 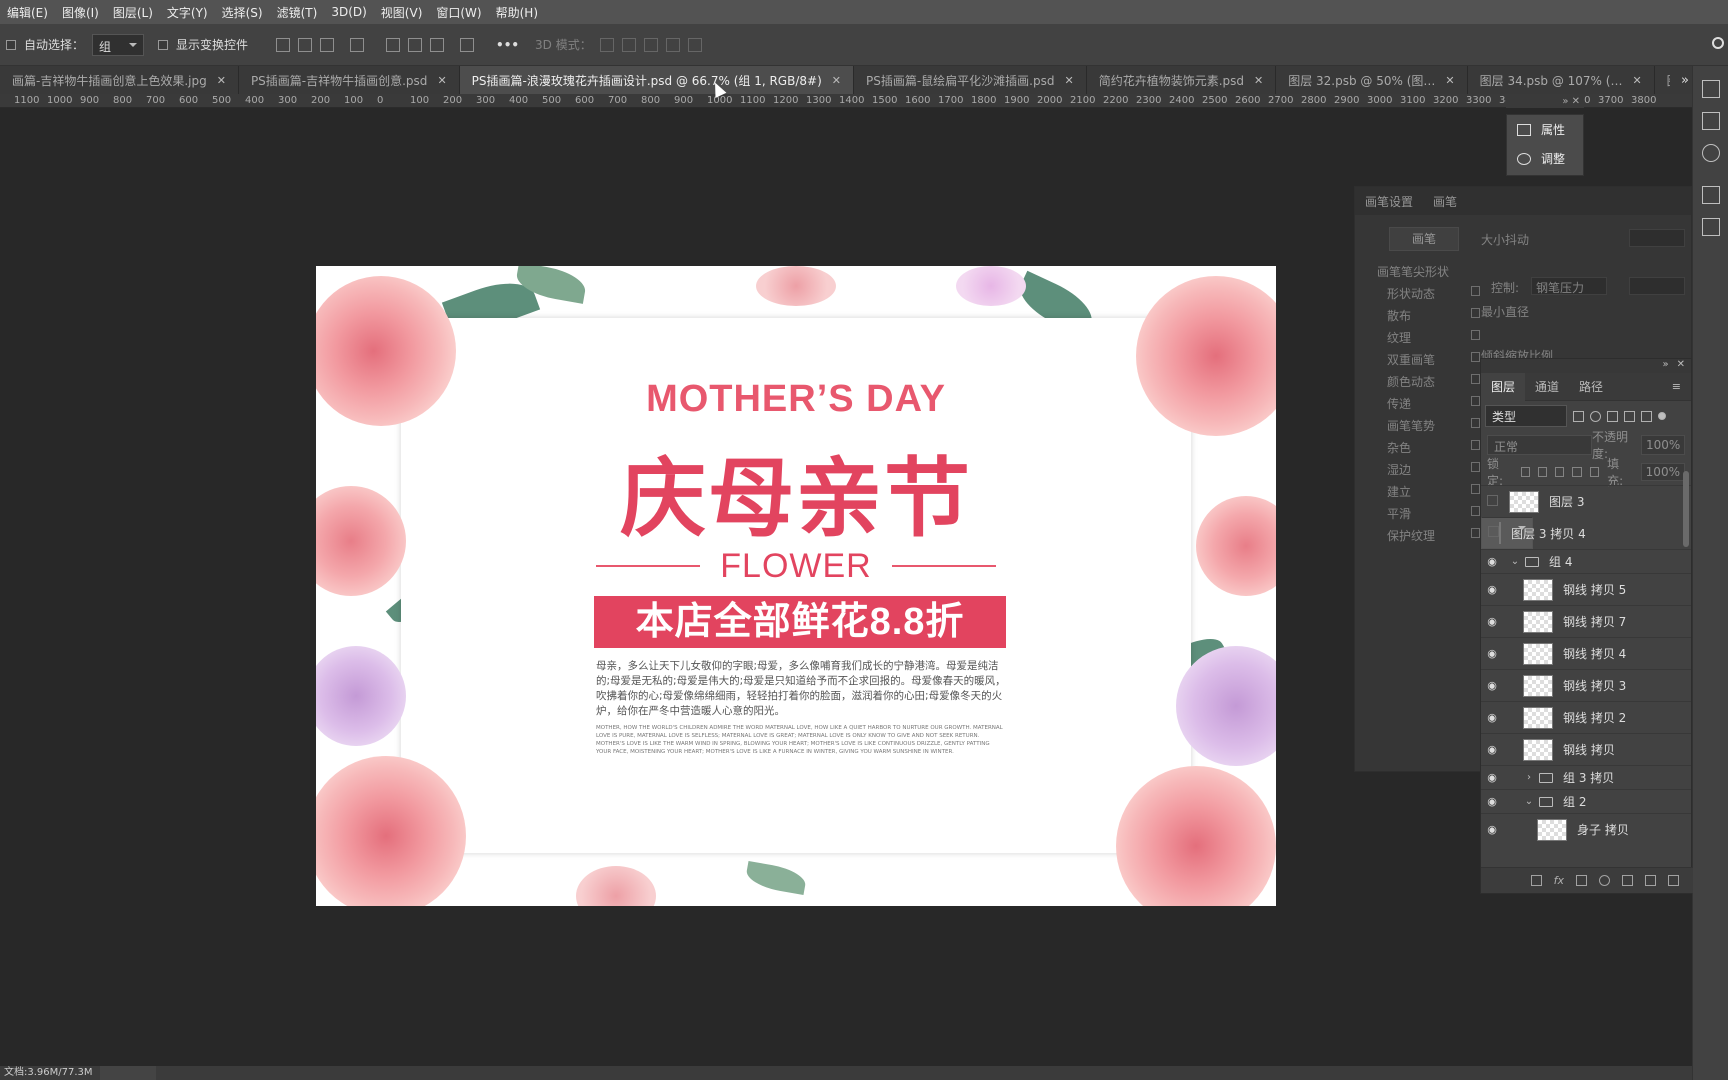 What do you see at coordinates (1604, 880) in the screenshot?
I see `new-adjustment-icon` at bounding box center [1604, 880].